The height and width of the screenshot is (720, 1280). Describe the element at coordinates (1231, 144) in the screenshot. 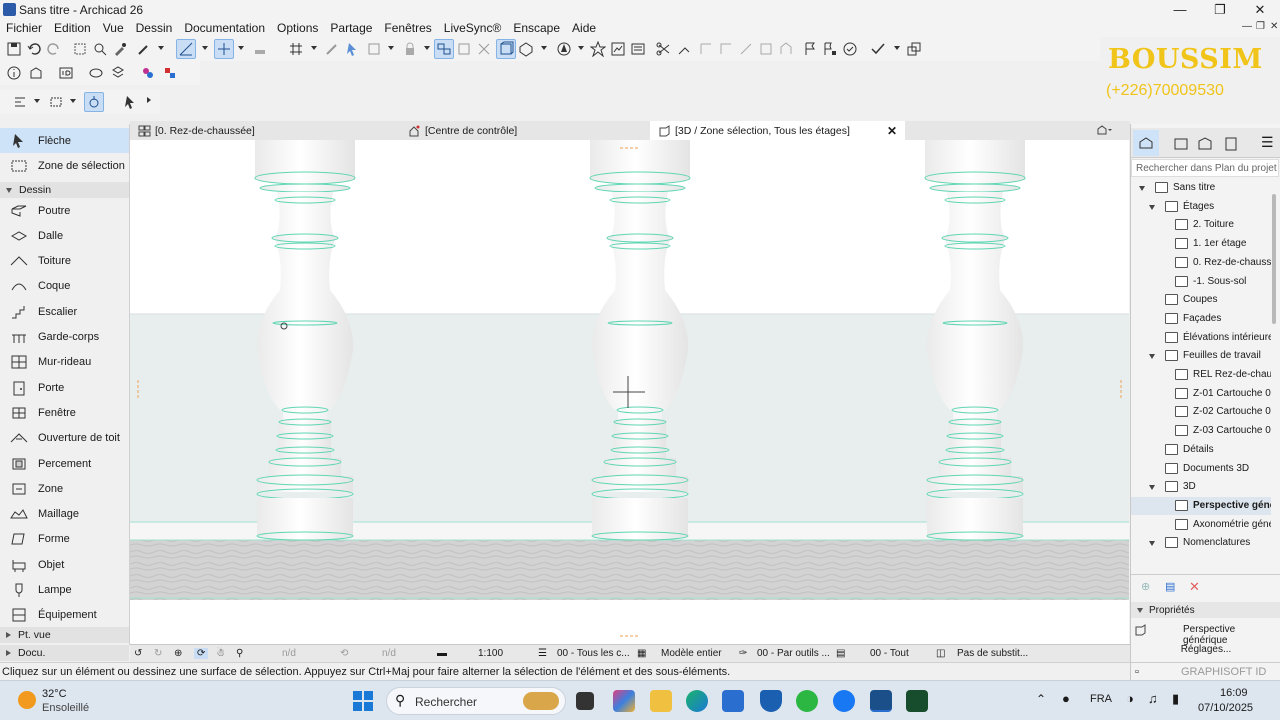

I see `publisher-icon` at that location.